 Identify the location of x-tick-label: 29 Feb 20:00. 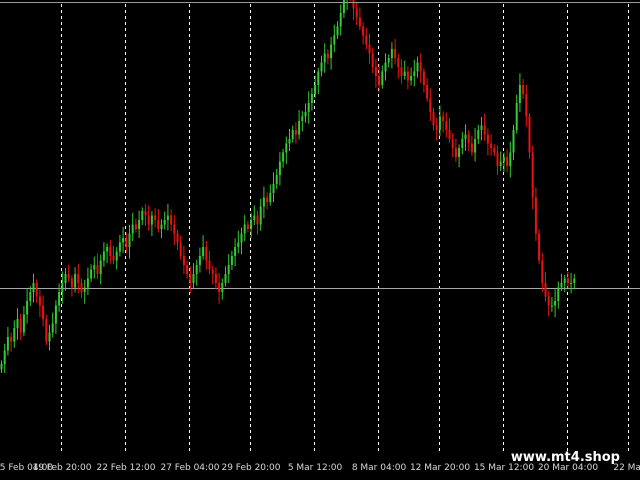
(250, 468).